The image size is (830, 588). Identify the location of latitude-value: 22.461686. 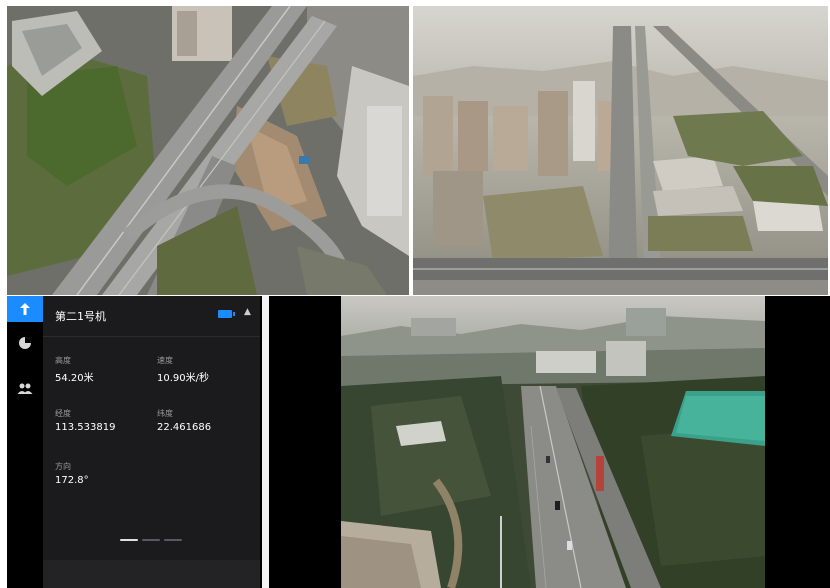
(184, 427).